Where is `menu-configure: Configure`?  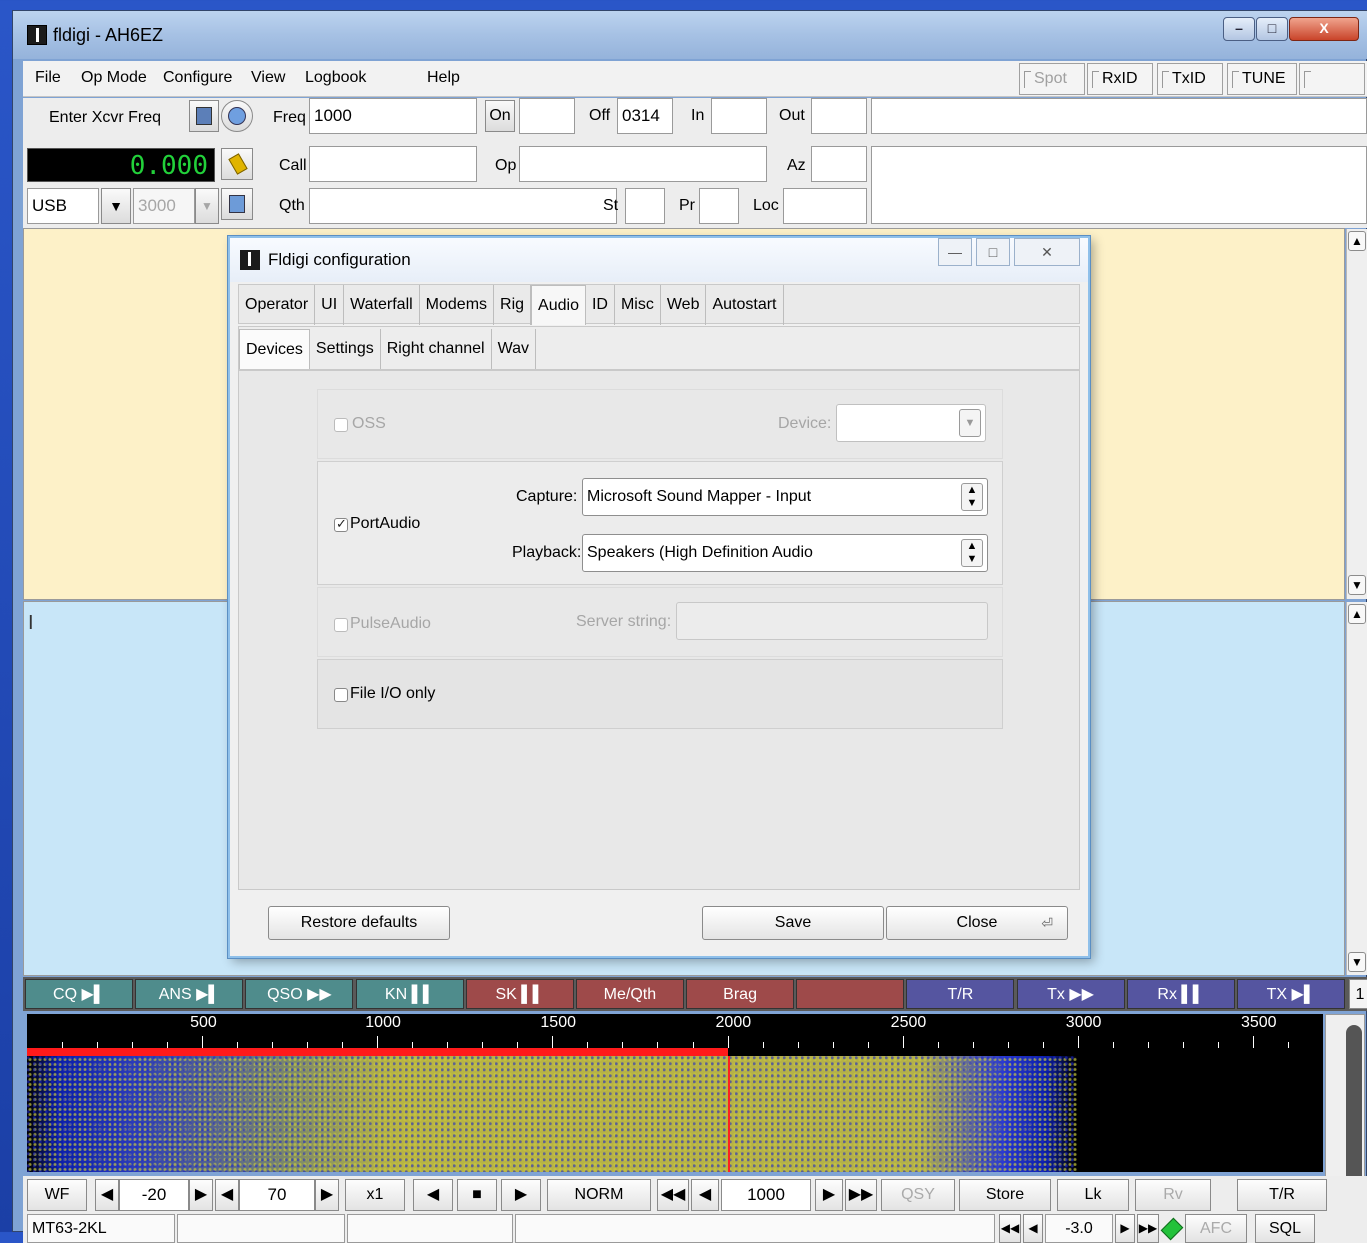 menu-configure: Configure is located at coordinates (197, 78).